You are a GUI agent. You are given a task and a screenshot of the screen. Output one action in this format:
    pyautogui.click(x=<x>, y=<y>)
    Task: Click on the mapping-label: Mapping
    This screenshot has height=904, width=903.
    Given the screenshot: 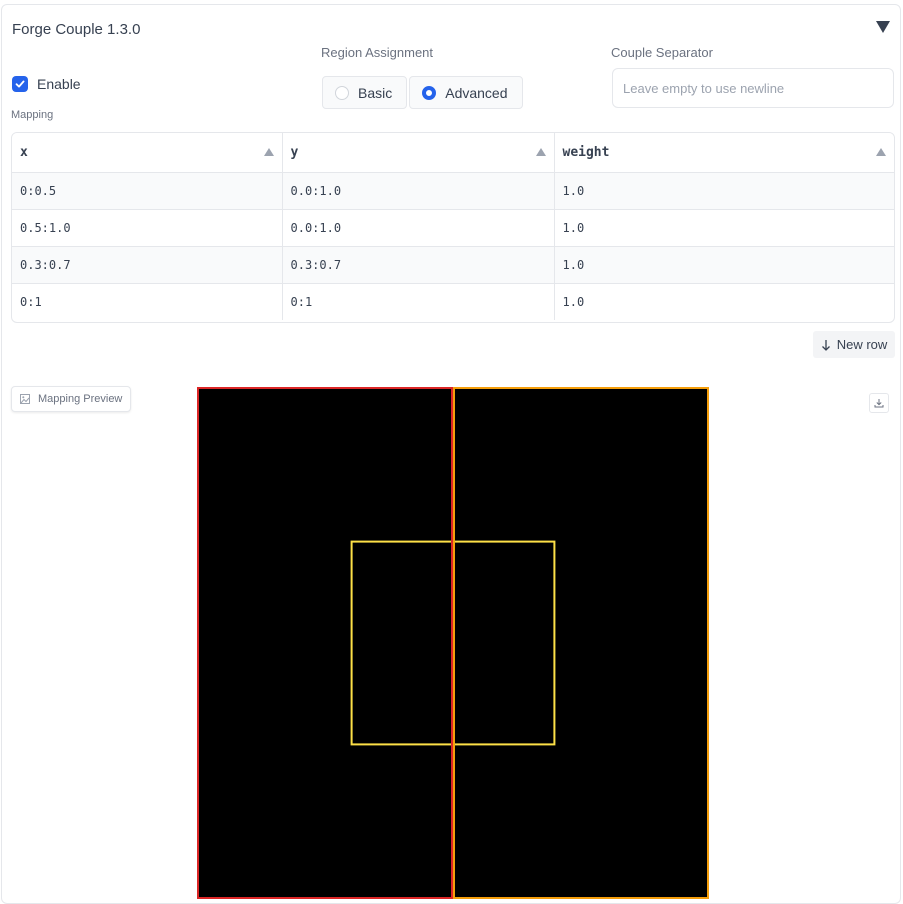 What is the action you would take?
    pyautogui.click(x=32, y=115)
    